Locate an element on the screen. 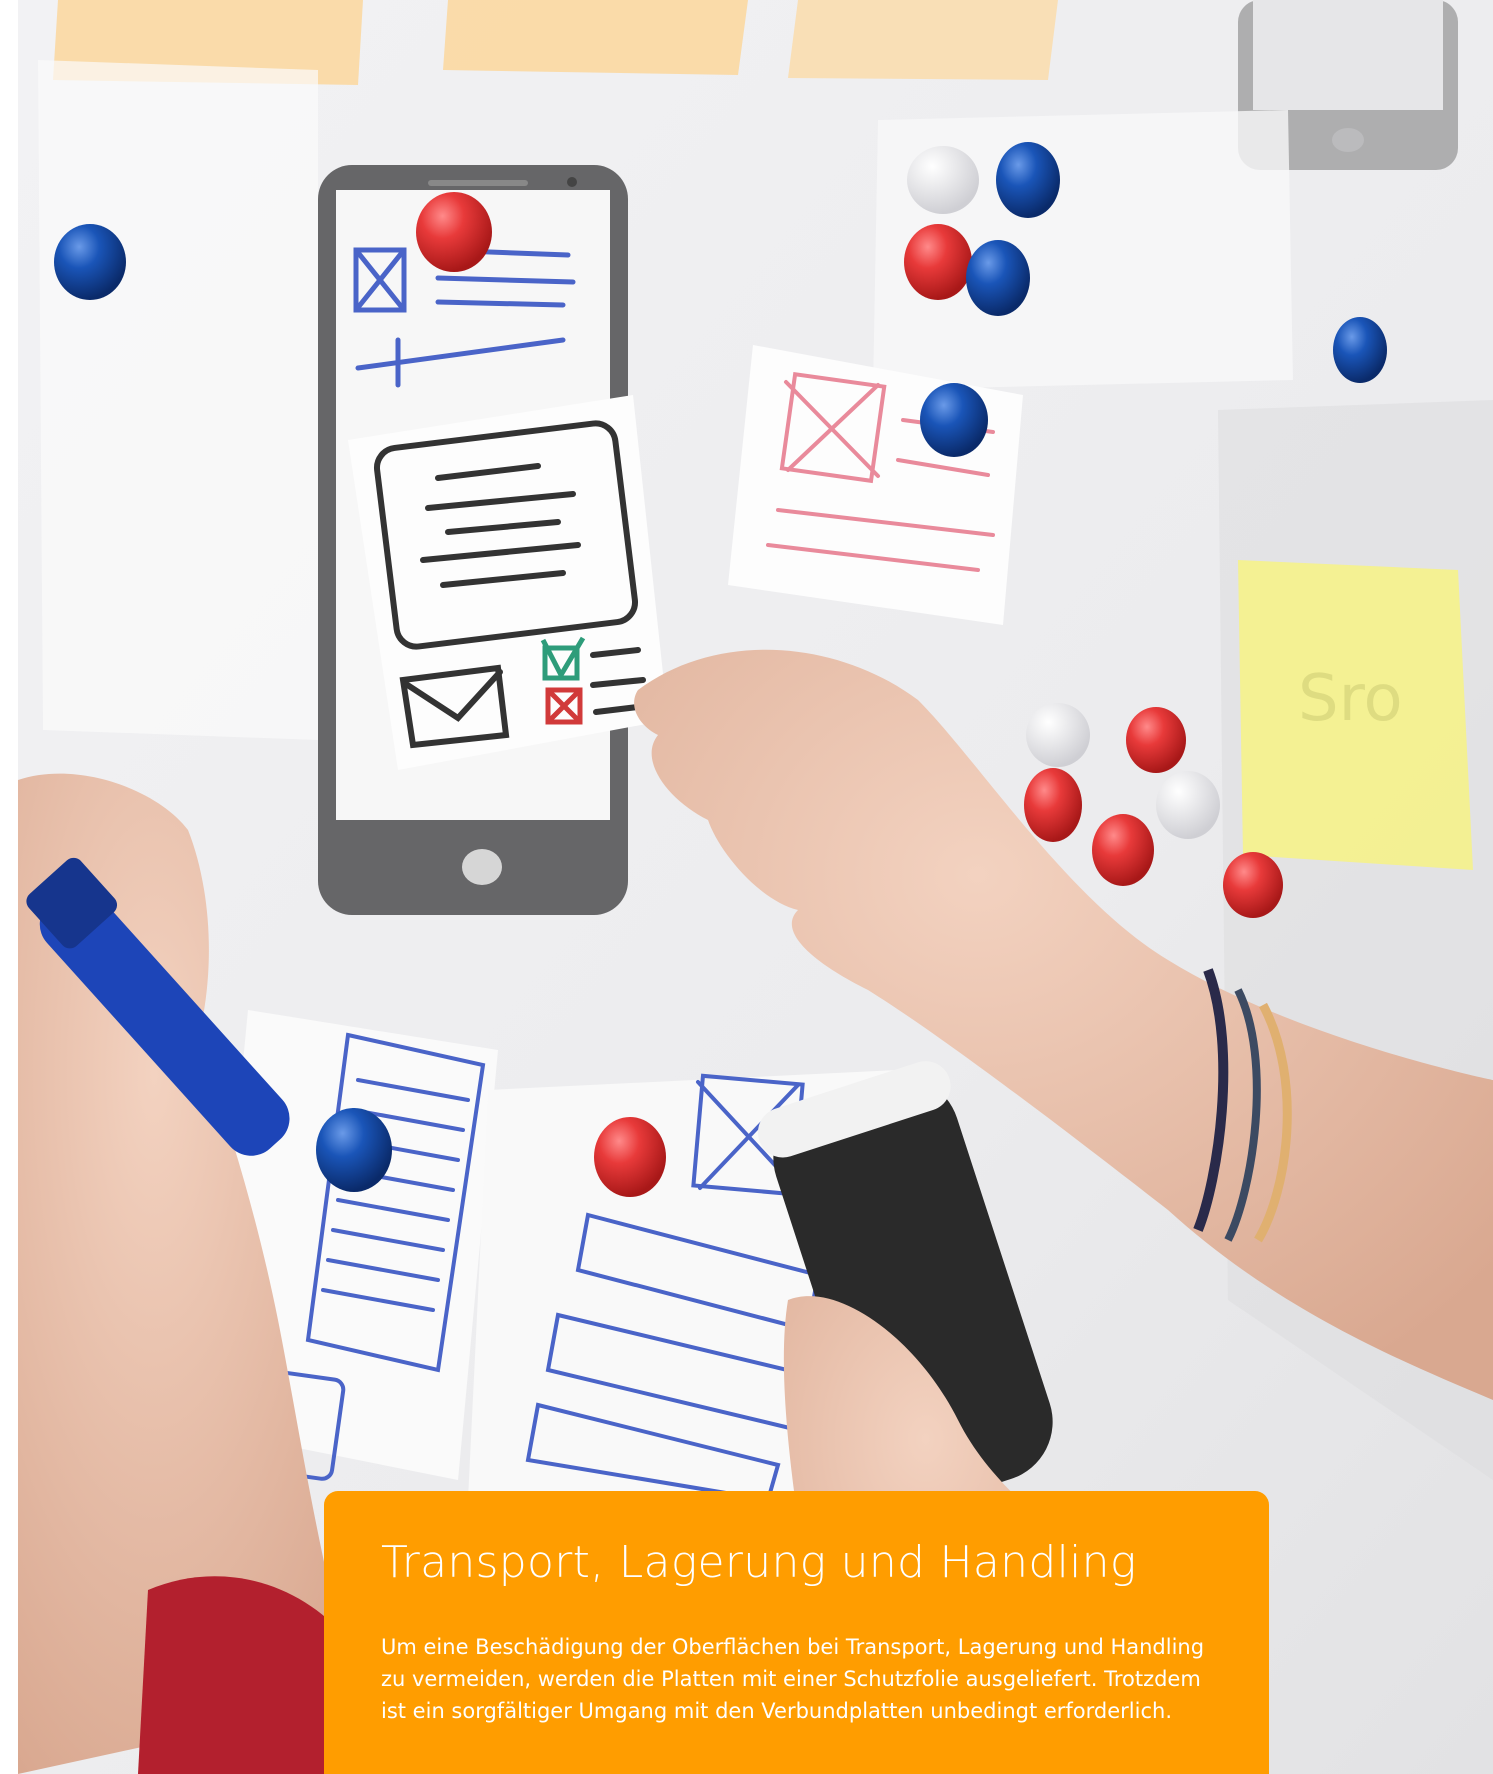 This screenshot has height=1774, width=1493. card-title: Transport, Lagerung und Handling is located at coordinates (759, 1562).